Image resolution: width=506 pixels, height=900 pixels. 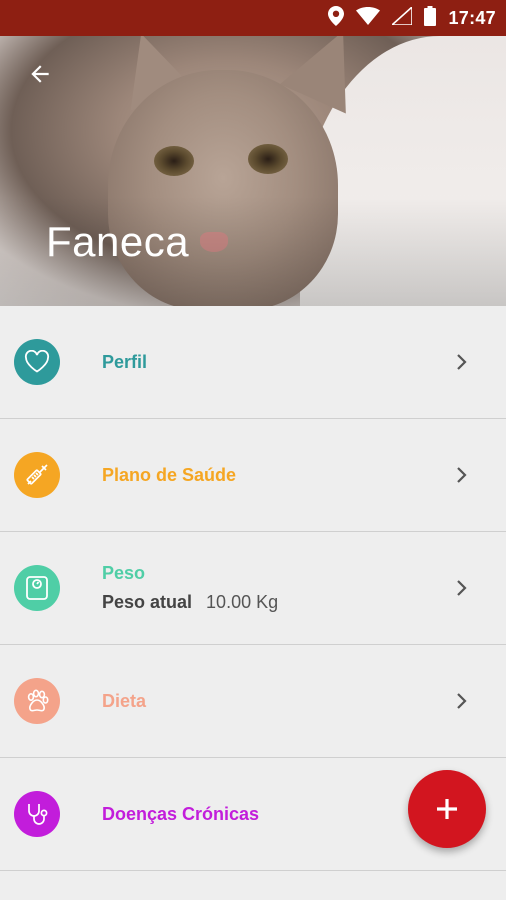 I want to click on current-weight: Peso atual 10.00 Kg, so click(x=190, y=602).